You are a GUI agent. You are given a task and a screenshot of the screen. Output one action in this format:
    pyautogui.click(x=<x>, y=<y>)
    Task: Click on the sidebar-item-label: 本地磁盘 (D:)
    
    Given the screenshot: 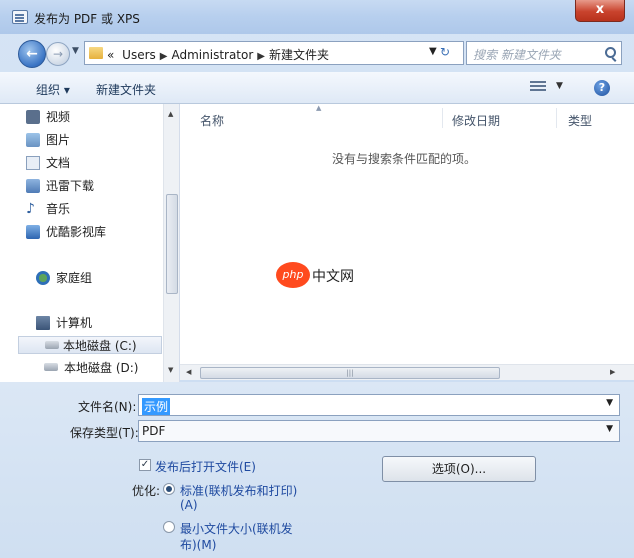 What is the action you would take?
    pyautogui.click(x=101, y=368)
    